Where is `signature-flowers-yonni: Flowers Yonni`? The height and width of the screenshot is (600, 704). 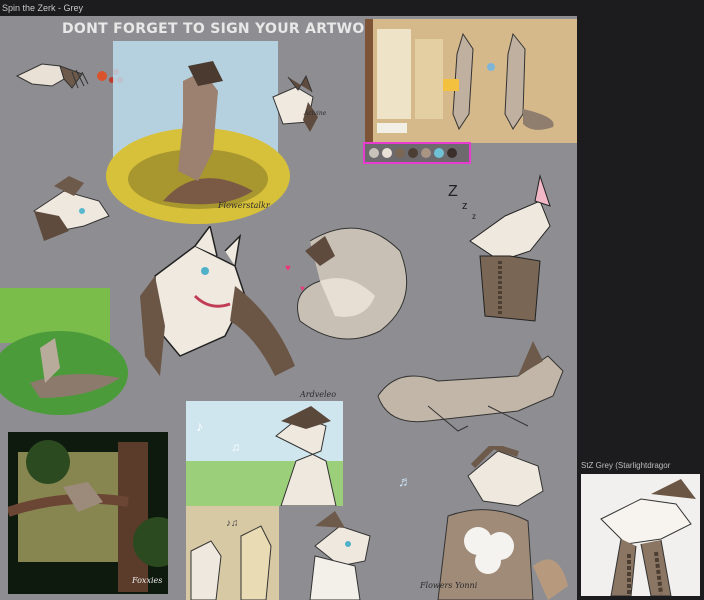 signature-flowers-yonni: Flowers Yonni is located at coordinates (449, 585).